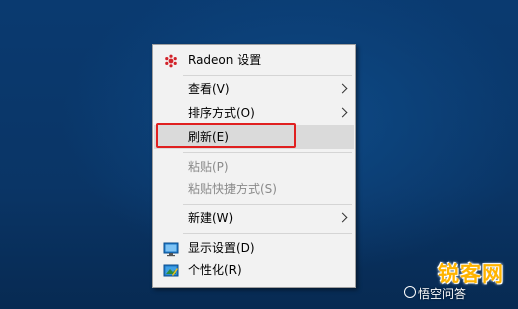 The width and height of the screenshot is (518, 309). I want to click on menu-item-label: 粘贴(P), so click(208, 167).